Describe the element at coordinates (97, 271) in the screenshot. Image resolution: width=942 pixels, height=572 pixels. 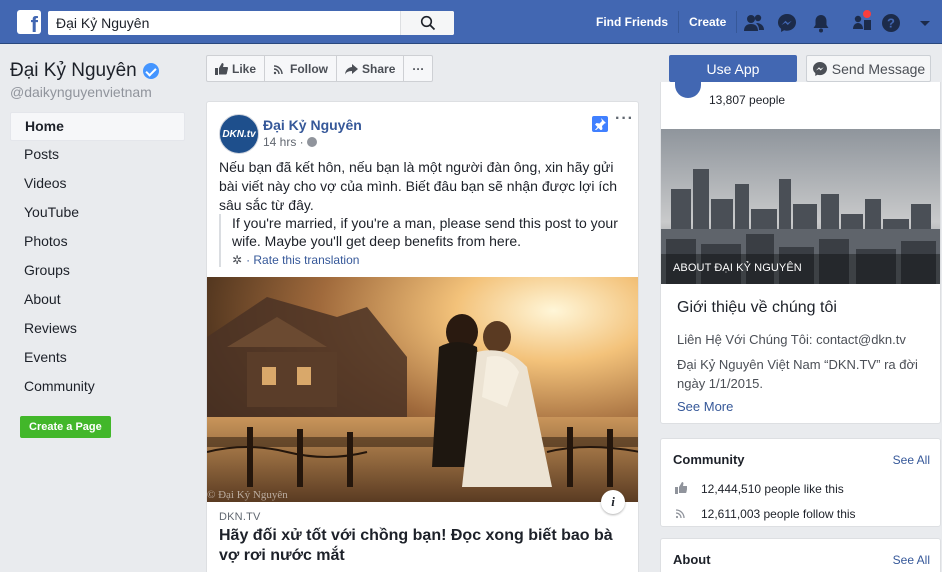
I see `nav-item-groups: Groups` at that location.